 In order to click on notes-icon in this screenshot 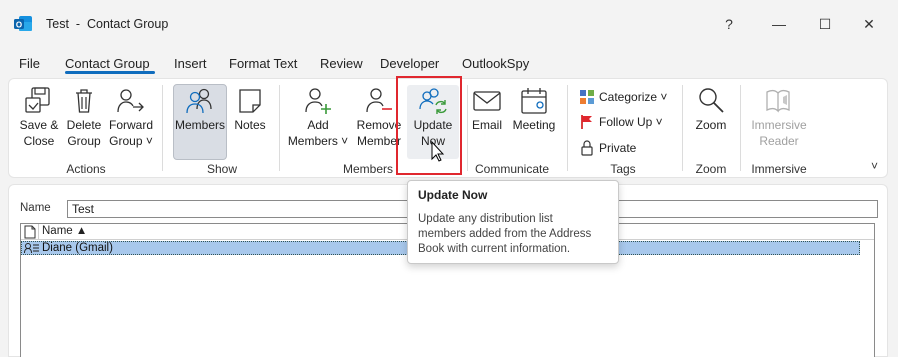, I will do `click(250, 101)`.